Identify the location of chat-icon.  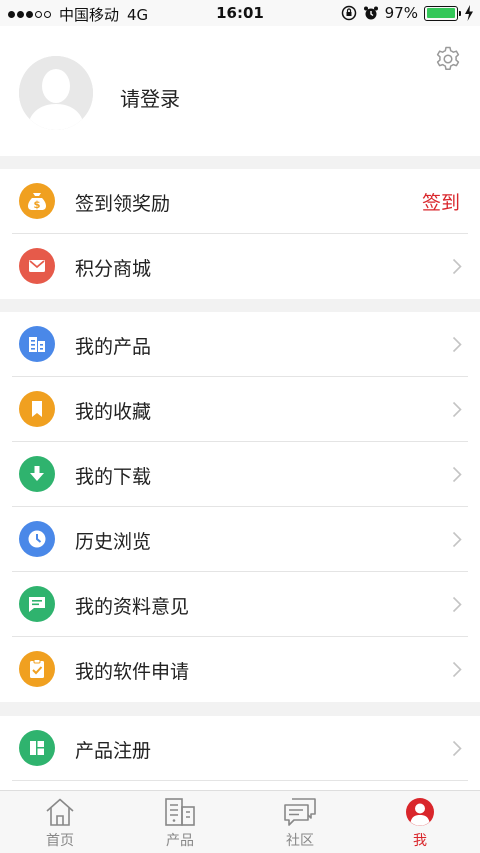
(37, 604).